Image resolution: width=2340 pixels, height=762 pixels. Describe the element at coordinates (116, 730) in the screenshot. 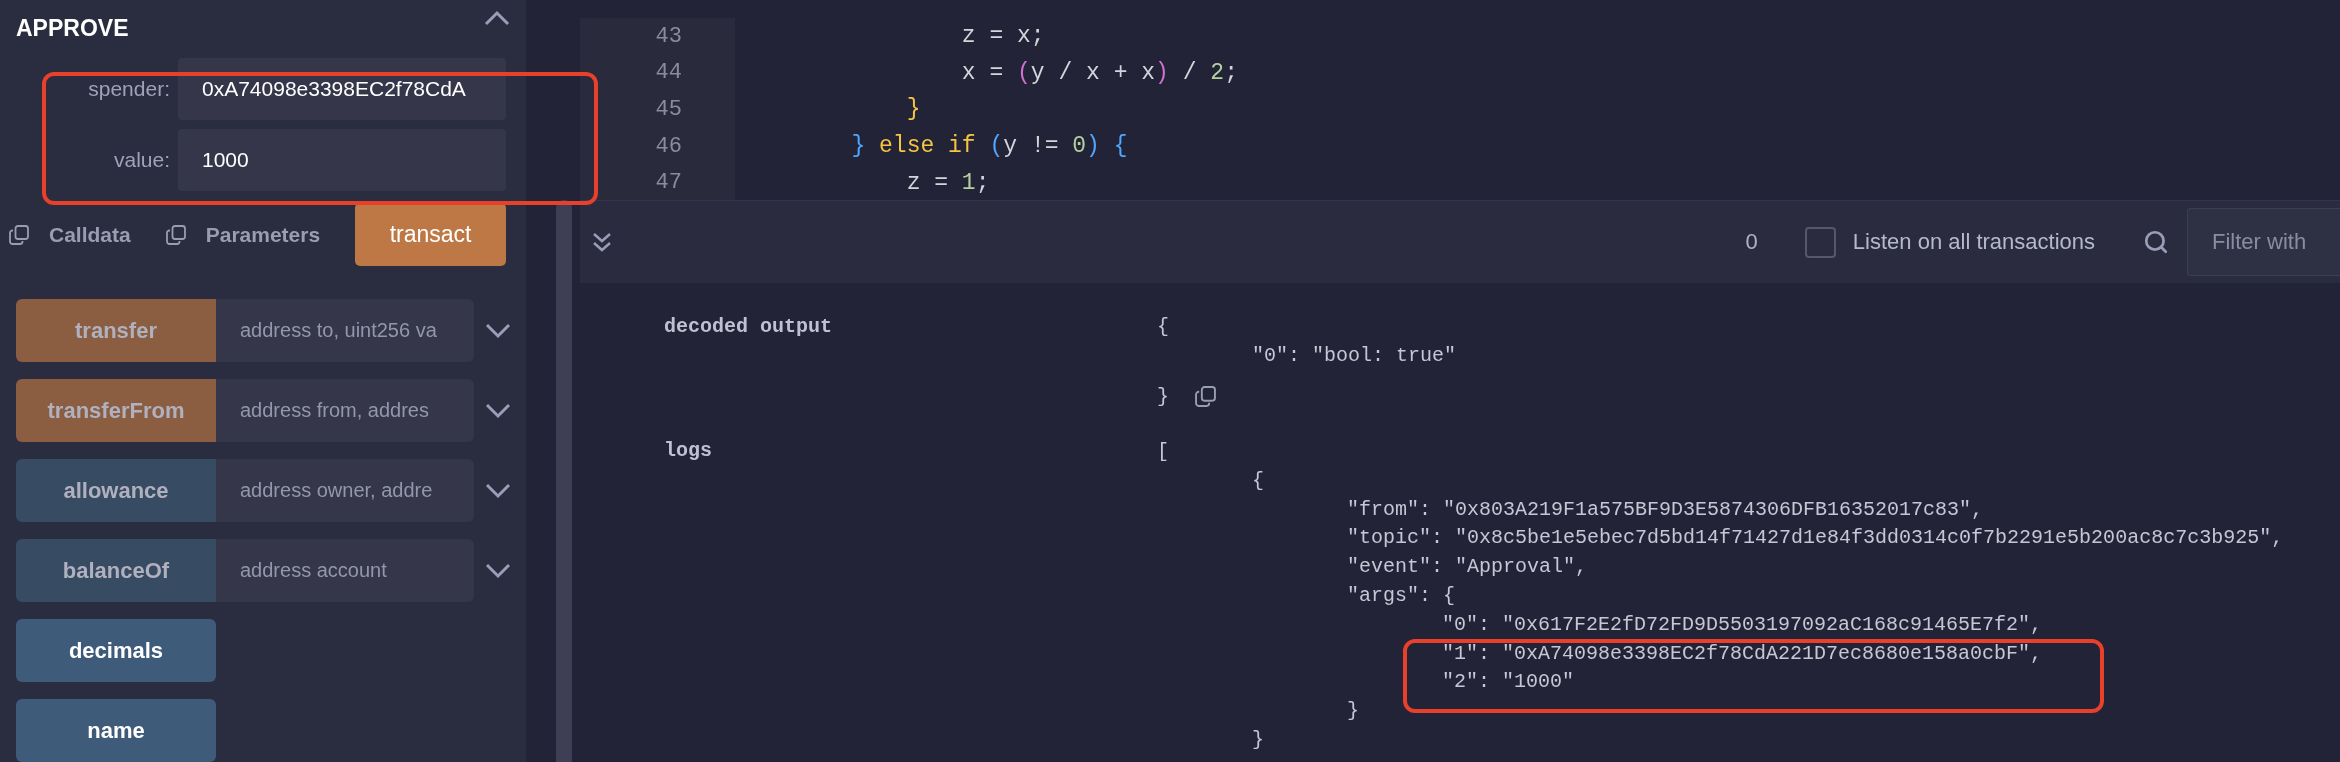

I see `function-button: name` at that location.